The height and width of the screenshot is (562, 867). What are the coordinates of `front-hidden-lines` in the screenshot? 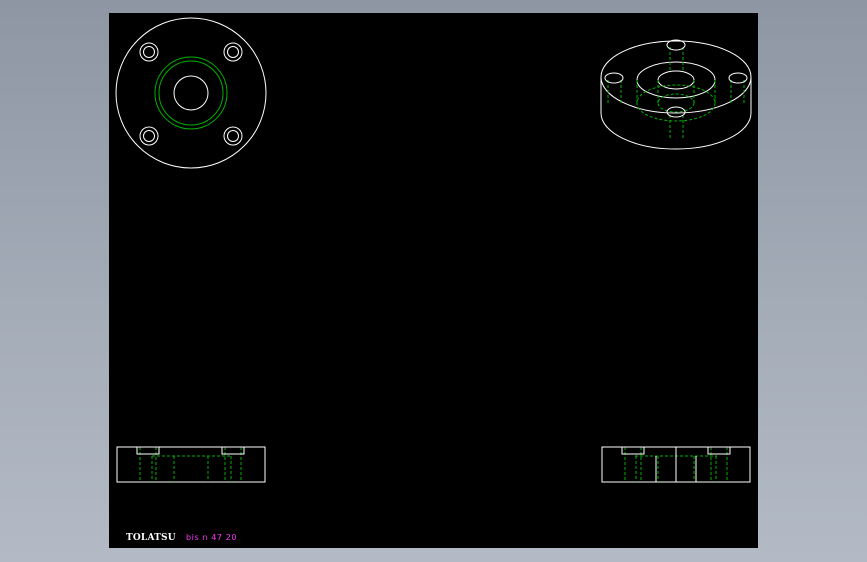 It's located at (190, 464).